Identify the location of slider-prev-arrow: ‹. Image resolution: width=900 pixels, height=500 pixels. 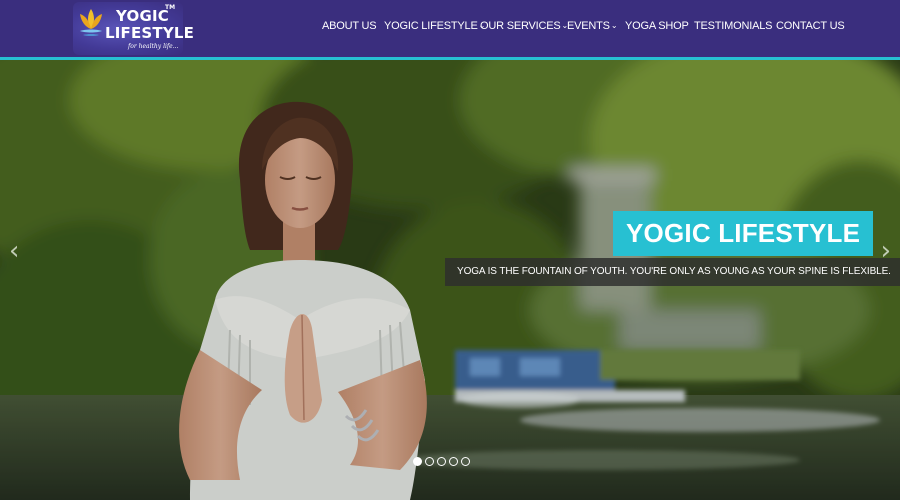
(14, 251).